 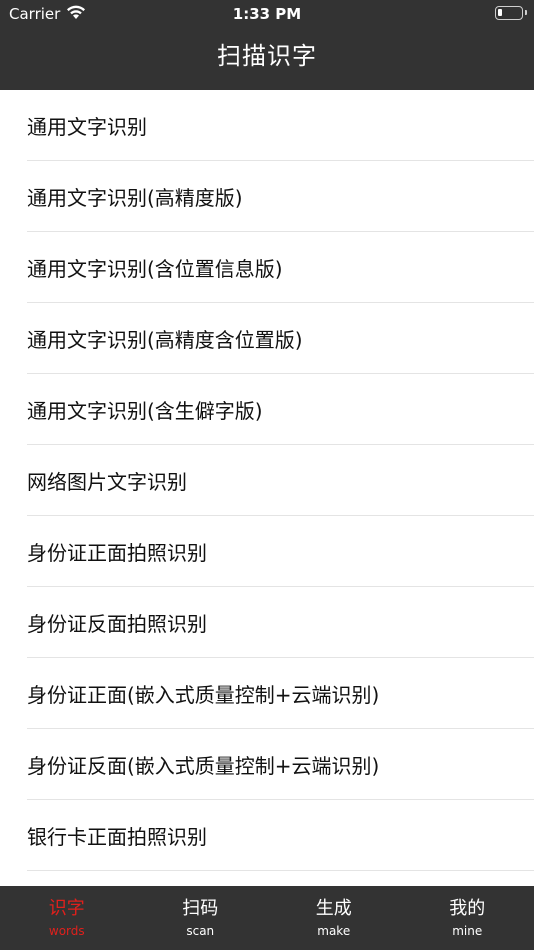 I want to click on list-item: 通用文字识别(含位置信息版), so click(x=280, y=267).